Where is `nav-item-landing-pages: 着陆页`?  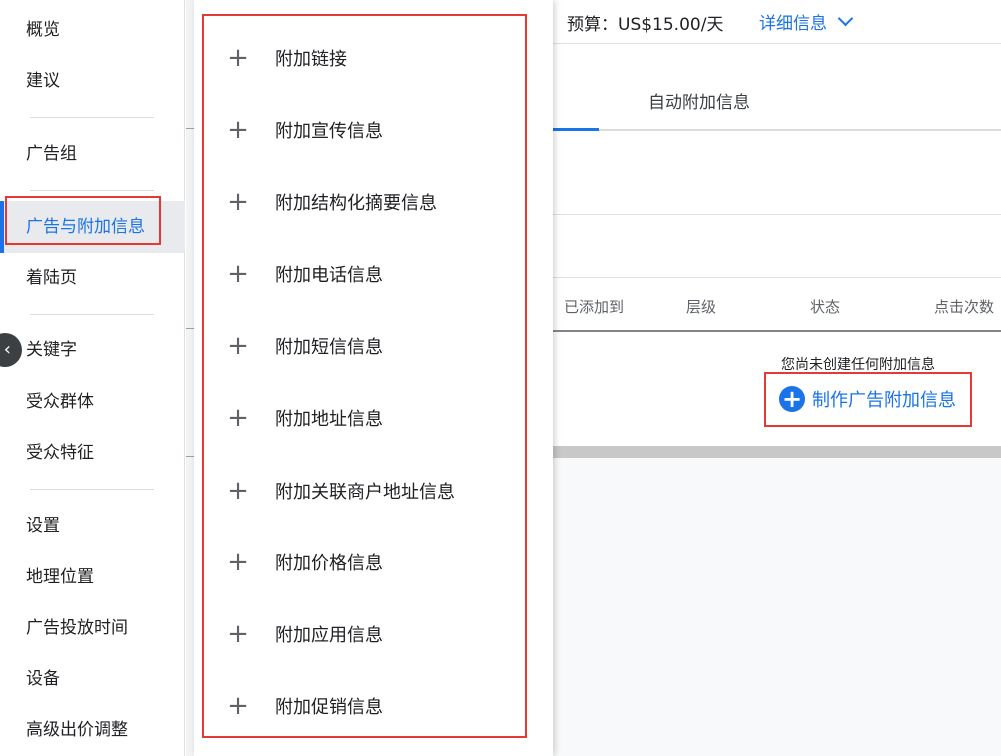 nav-item-landing-pages: 着陆页 is located at coordinates (92, 278).